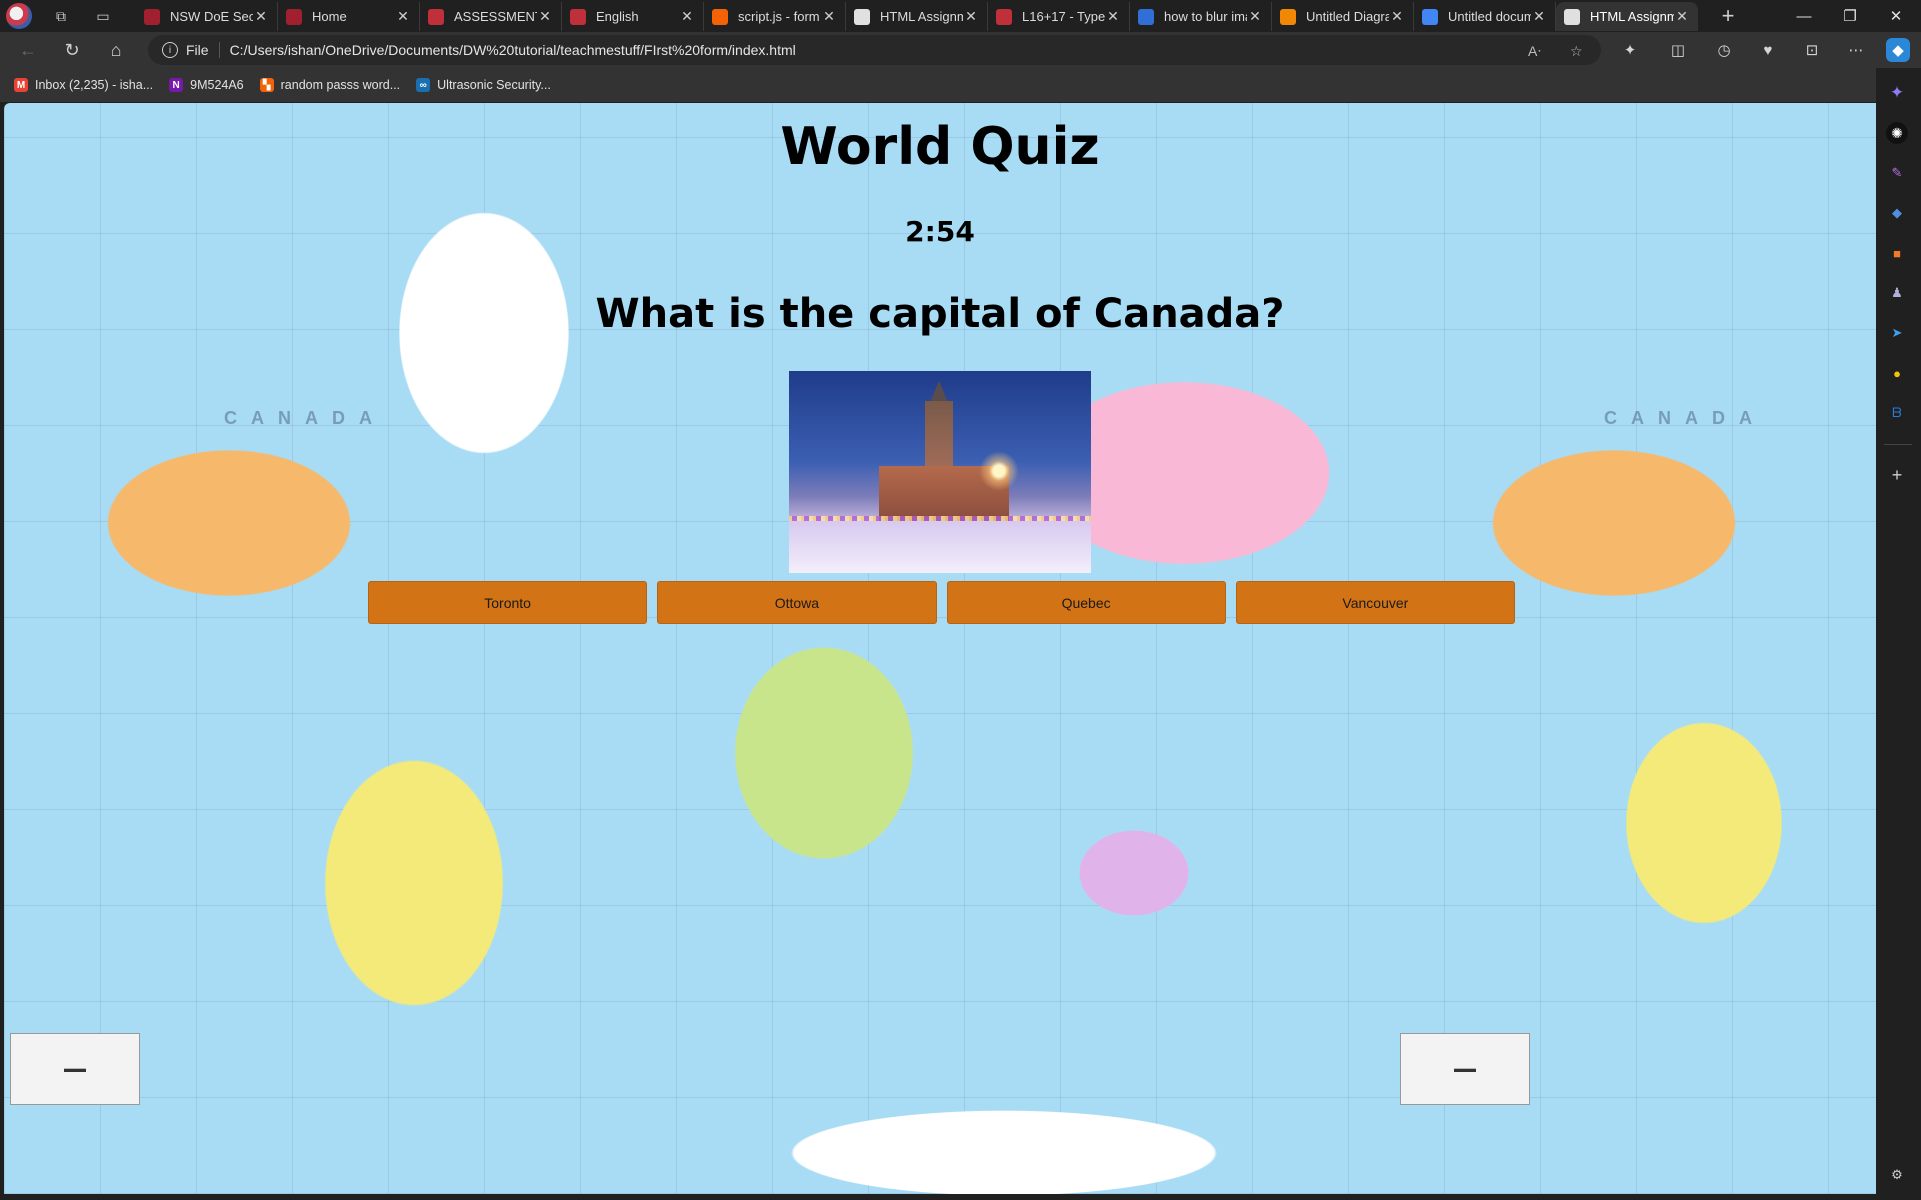 The image size is (1921, 1200). Describe the element at coordinates (617, 16) in the screenshot. I see `tab-title: English` at that location.